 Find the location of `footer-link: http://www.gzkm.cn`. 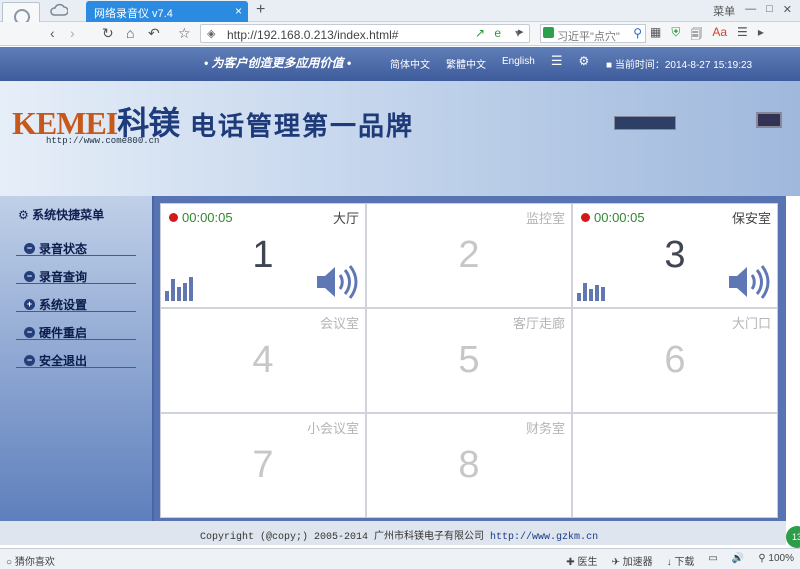

footer-link: http://www.gzkm.cn is located at coordinates (544, 537).